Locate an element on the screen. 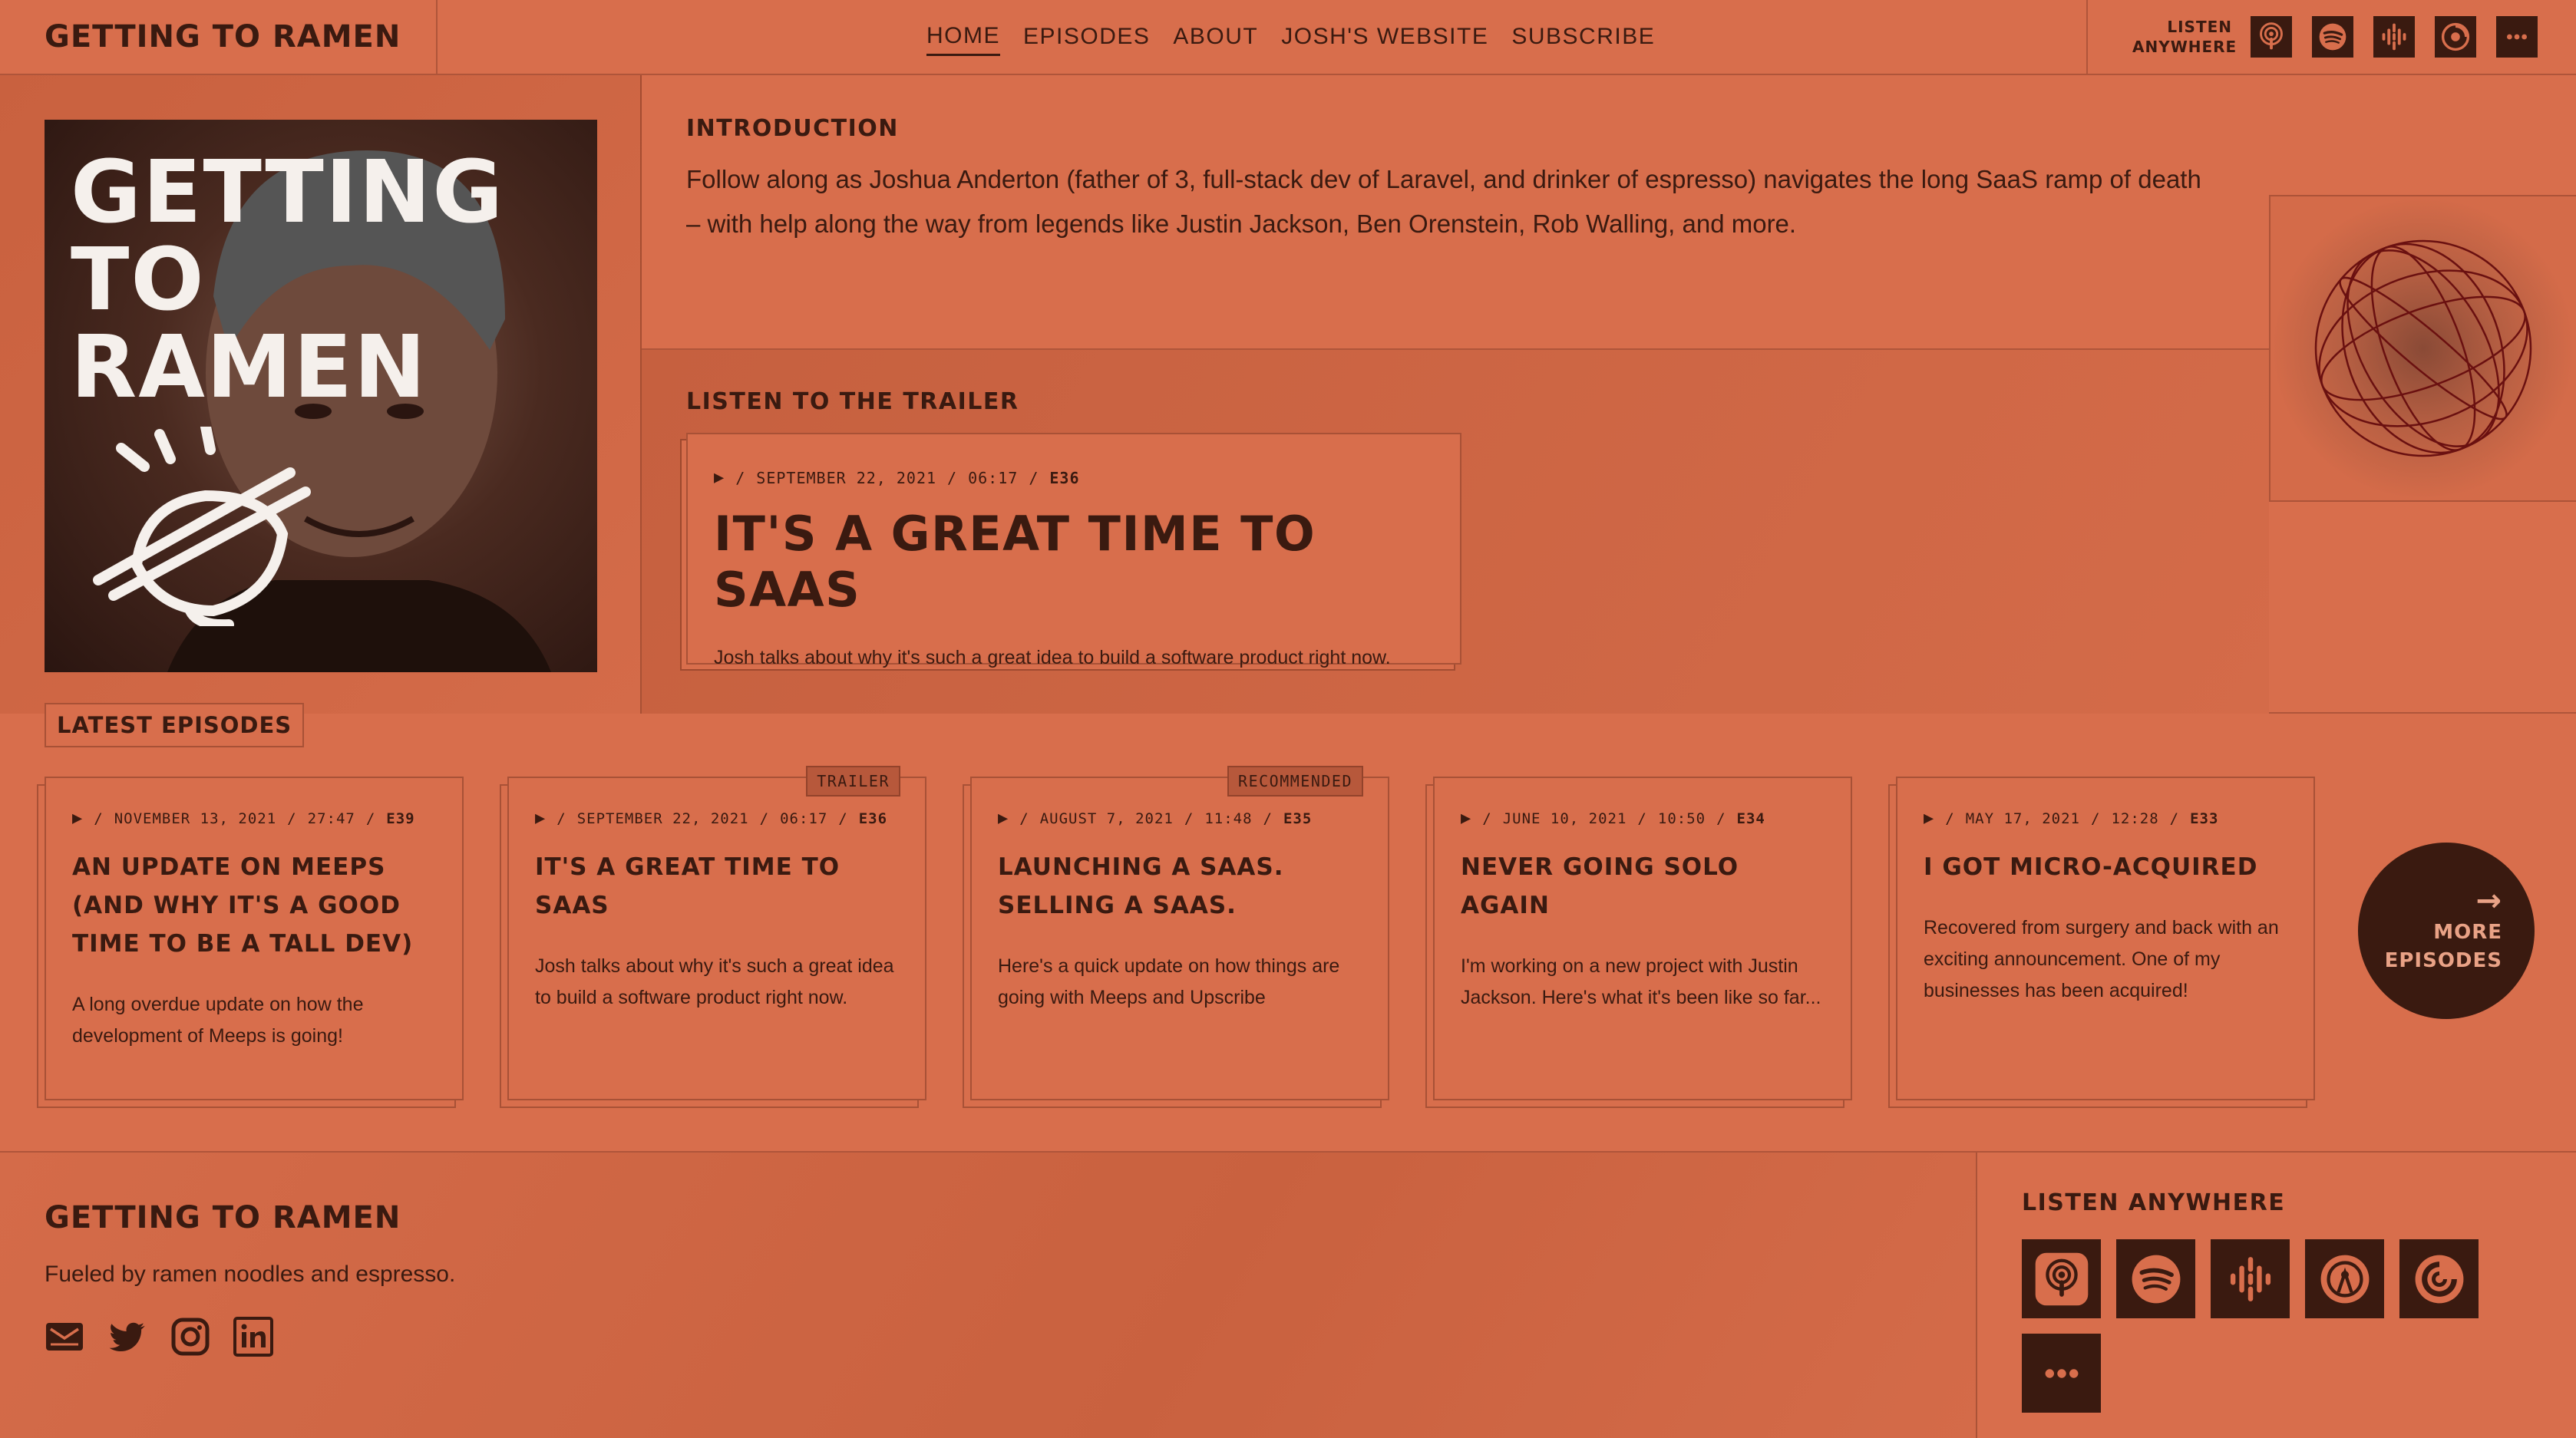 The width and height of the screenshot is (2576, 1438). footer-tagline: Fueled by ramen noodles and espresso. is located at coordinates (250, 1274).